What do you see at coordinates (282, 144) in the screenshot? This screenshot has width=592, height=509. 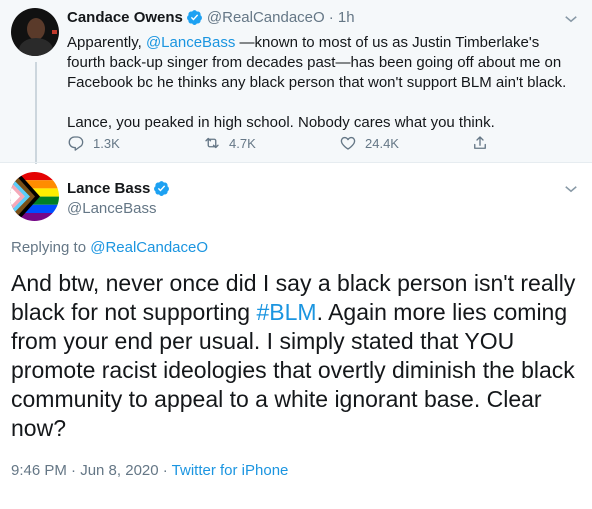 I see `parent-tweet-actions: 1.3K 4.7K 24.4K` at bounding box center [282, 144].